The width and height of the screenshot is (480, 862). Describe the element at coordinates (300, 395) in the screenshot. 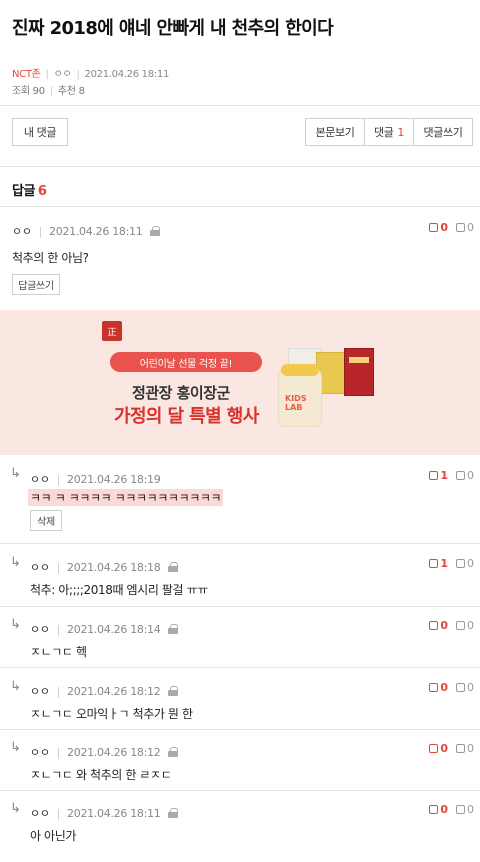

I see `product-jar-image: KIDS LAB` at that location.